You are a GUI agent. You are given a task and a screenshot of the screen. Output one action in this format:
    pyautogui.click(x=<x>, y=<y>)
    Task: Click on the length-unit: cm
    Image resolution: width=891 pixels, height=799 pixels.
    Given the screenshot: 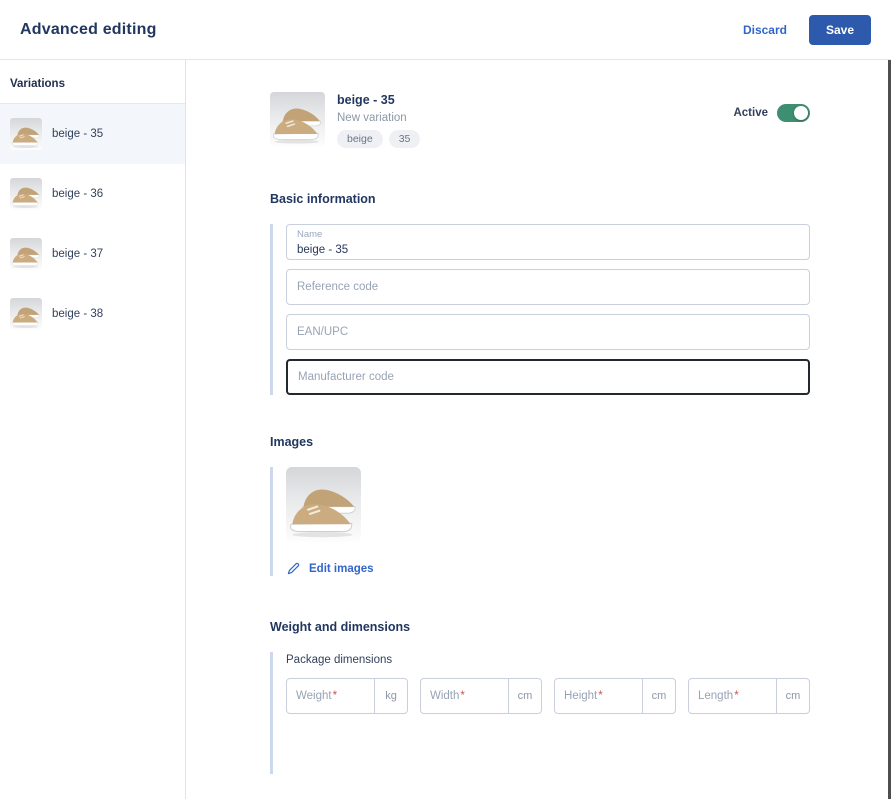 What is the action you would take?
    pyautogui.click(x=792, y=696)
    